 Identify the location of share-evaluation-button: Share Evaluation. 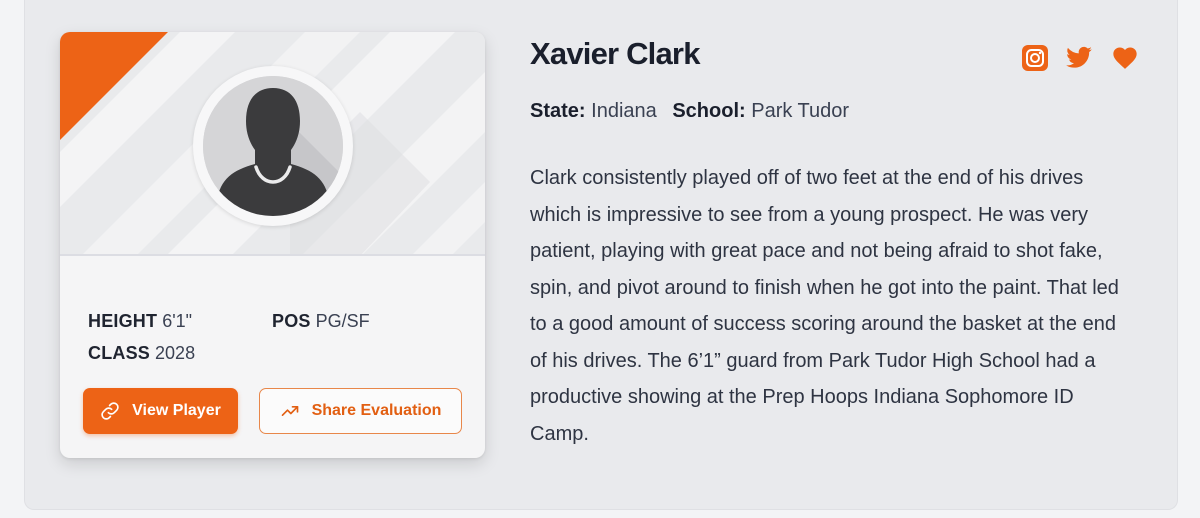
(360, 411).